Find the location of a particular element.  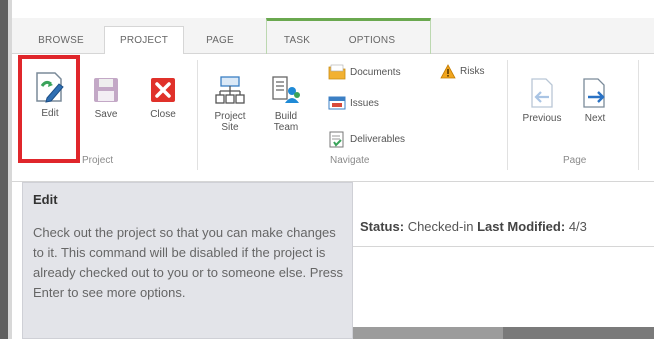

previous-label: Previous is located at coordinates (542, 118).